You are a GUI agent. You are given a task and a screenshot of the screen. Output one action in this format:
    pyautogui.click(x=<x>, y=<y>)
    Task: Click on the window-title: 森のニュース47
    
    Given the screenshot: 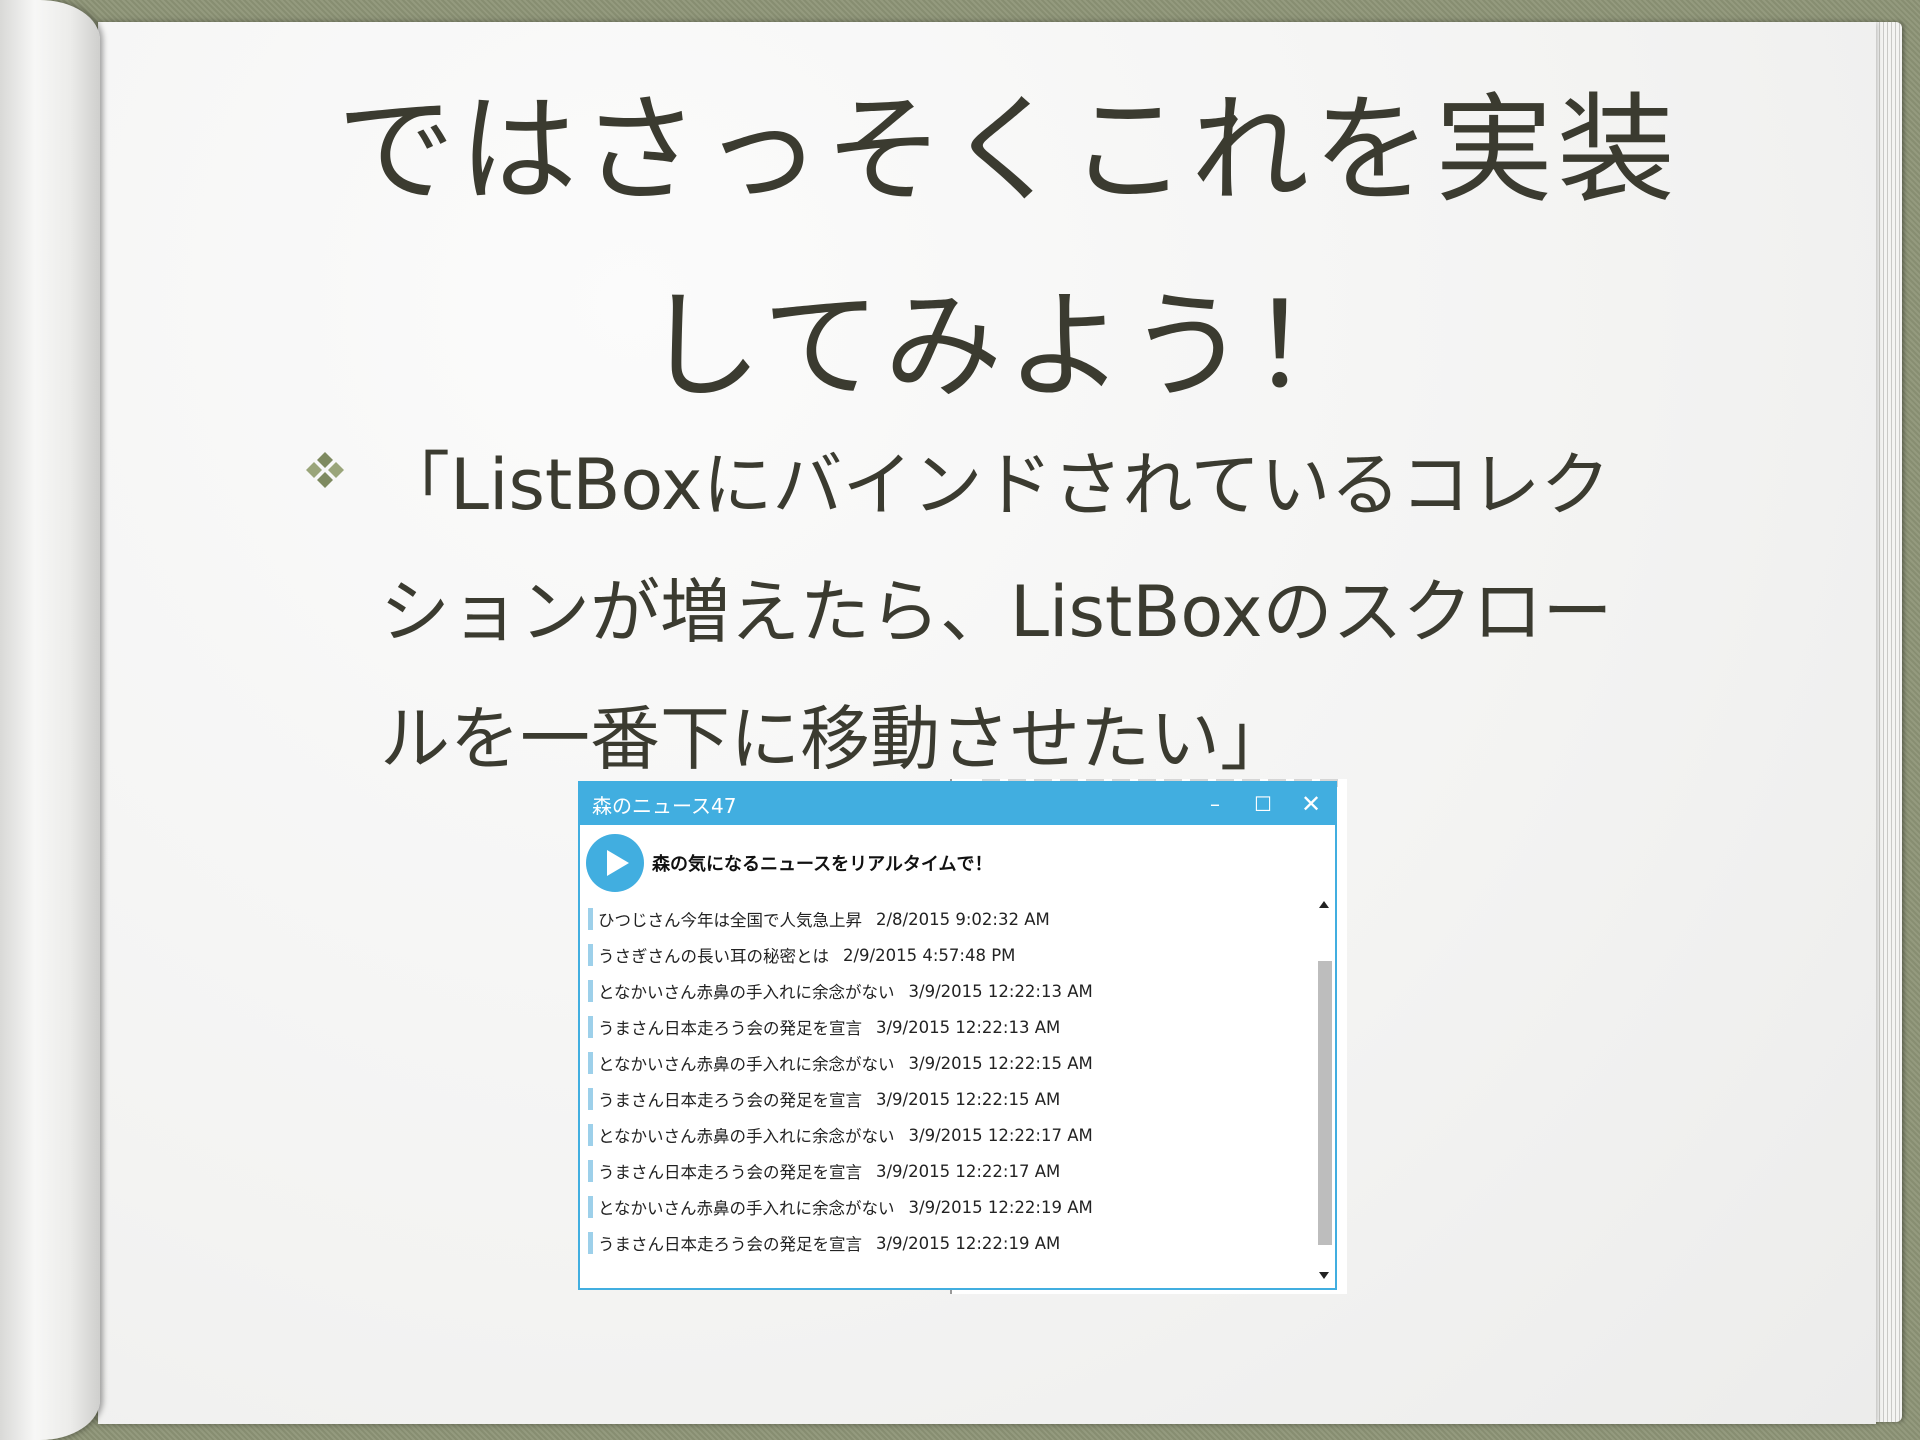 What is the action you would take?
    pyautogui.click(x=664, y=805)
    